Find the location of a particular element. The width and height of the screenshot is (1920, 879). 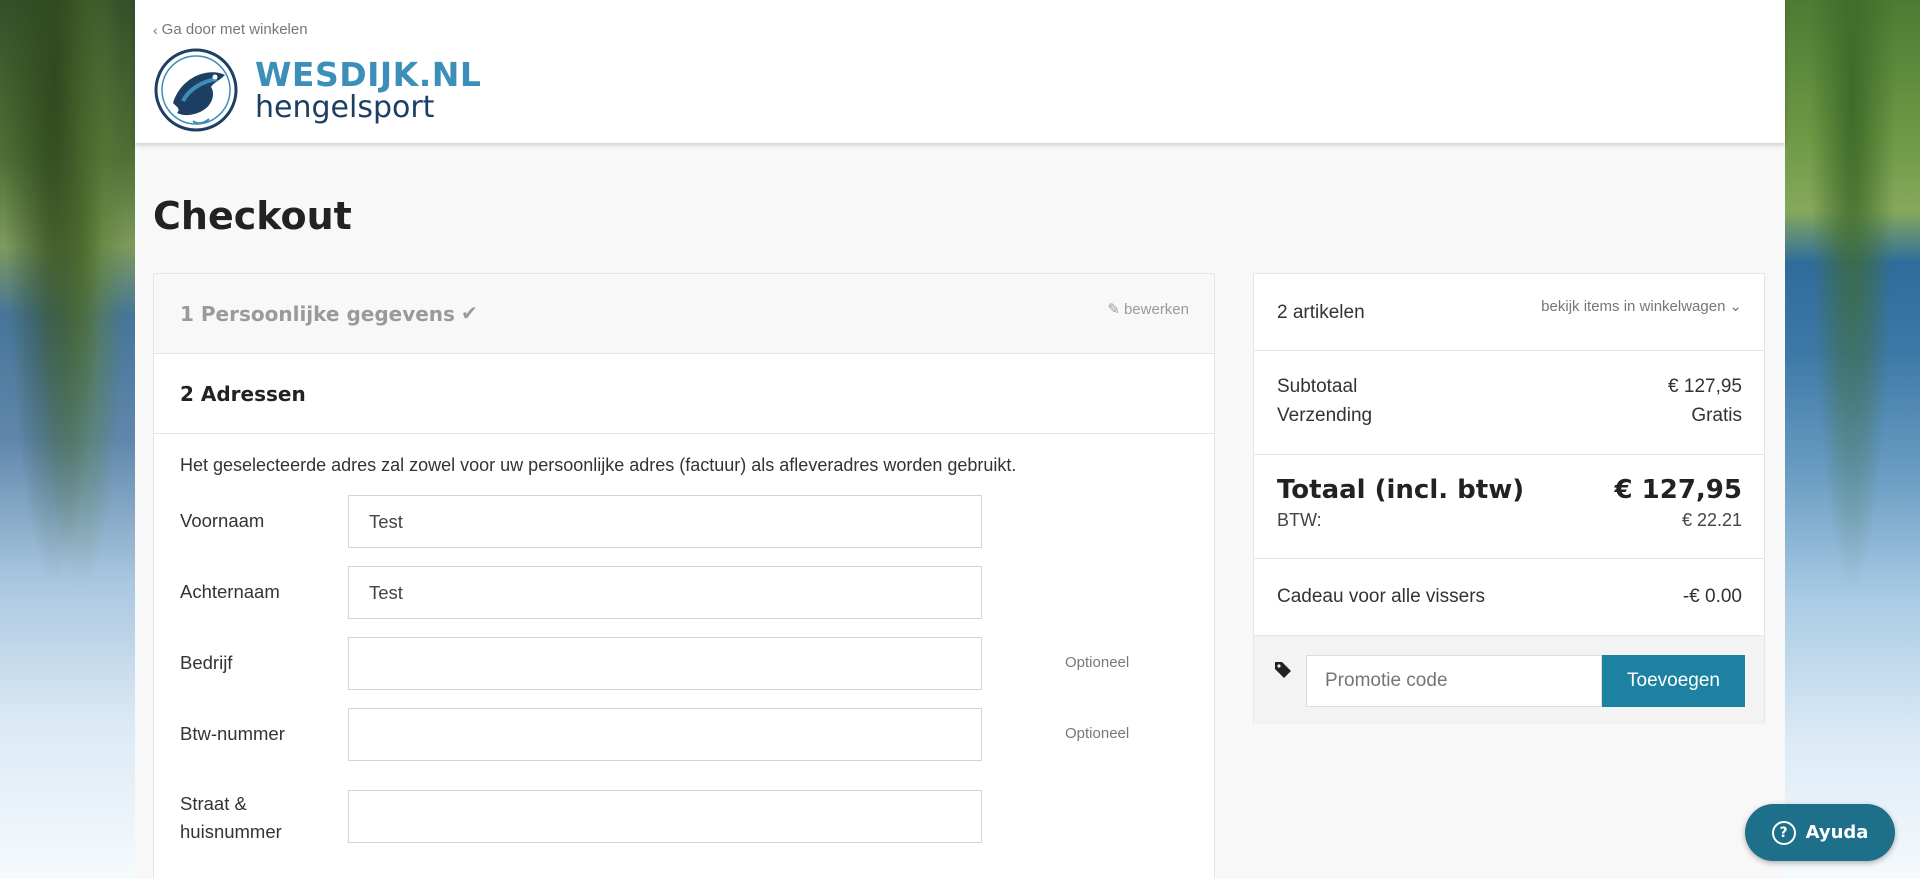

chevron-down-icon: ⌄ is located at coordinates (1735, 306).